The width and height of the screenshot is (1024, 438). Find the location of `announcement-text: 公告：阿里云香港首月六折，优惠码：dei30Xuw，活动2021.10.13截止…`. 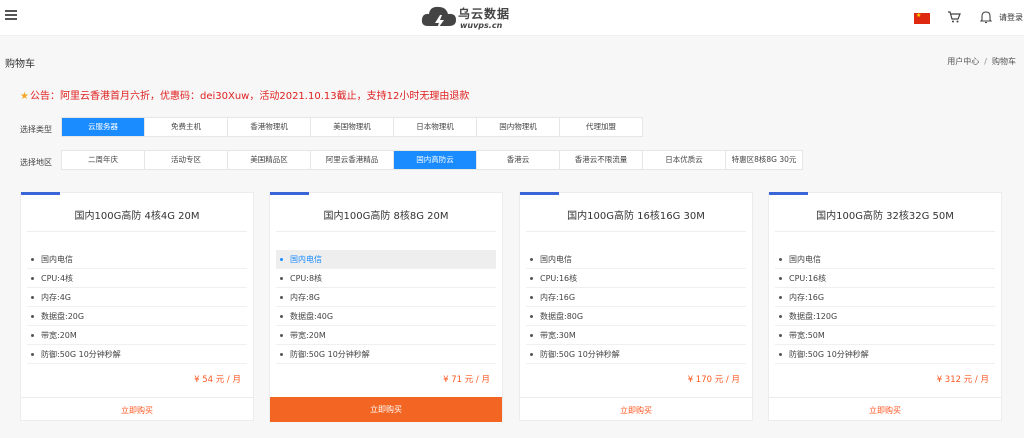

announcement-text: 公告：阿里云香港首月六折，优惠码：dei30Xuw，活动2021.10.13截止… is located at coordinates (249, 96).